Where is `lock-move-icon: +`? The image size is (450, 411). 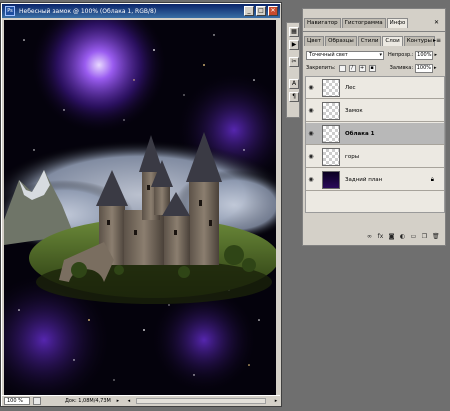 lock-move-icon: + is located at coordinates (362, 68).